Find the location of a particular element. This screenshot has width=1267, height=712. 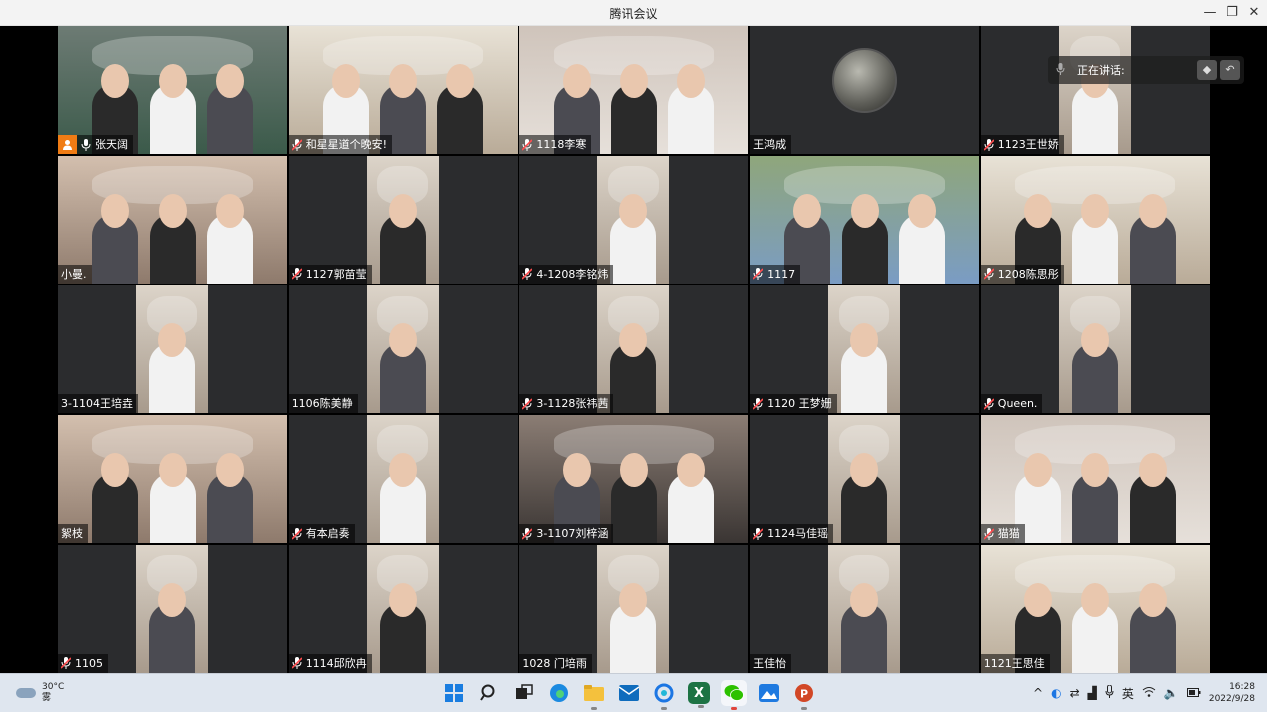

undo-icon: ↶ is located at coordinates (1230, 70).